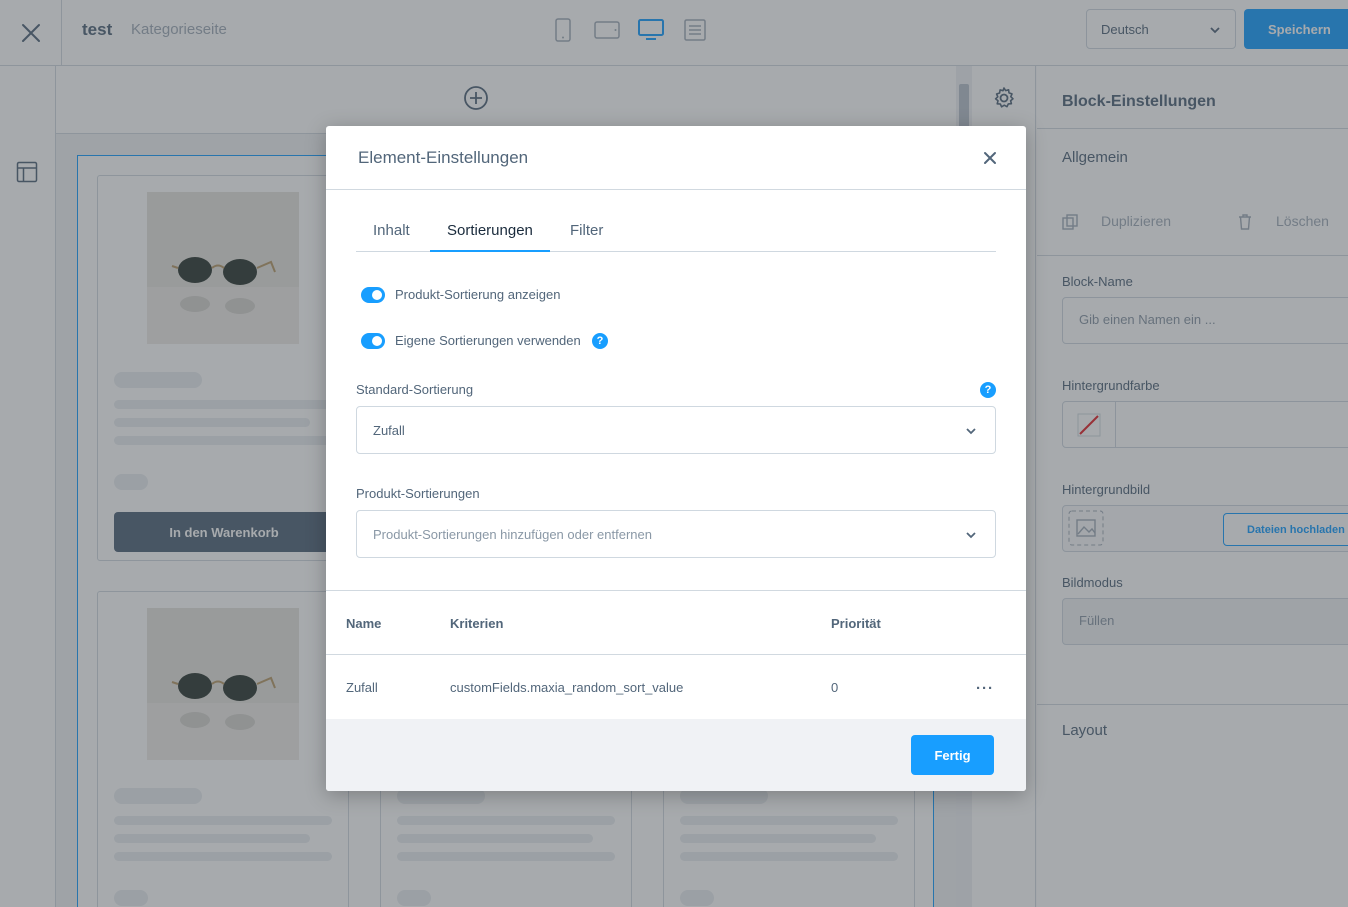  Describe the element at coordinates (362, 687) in the screenshot. I see `row-name: Zufall` at that location.